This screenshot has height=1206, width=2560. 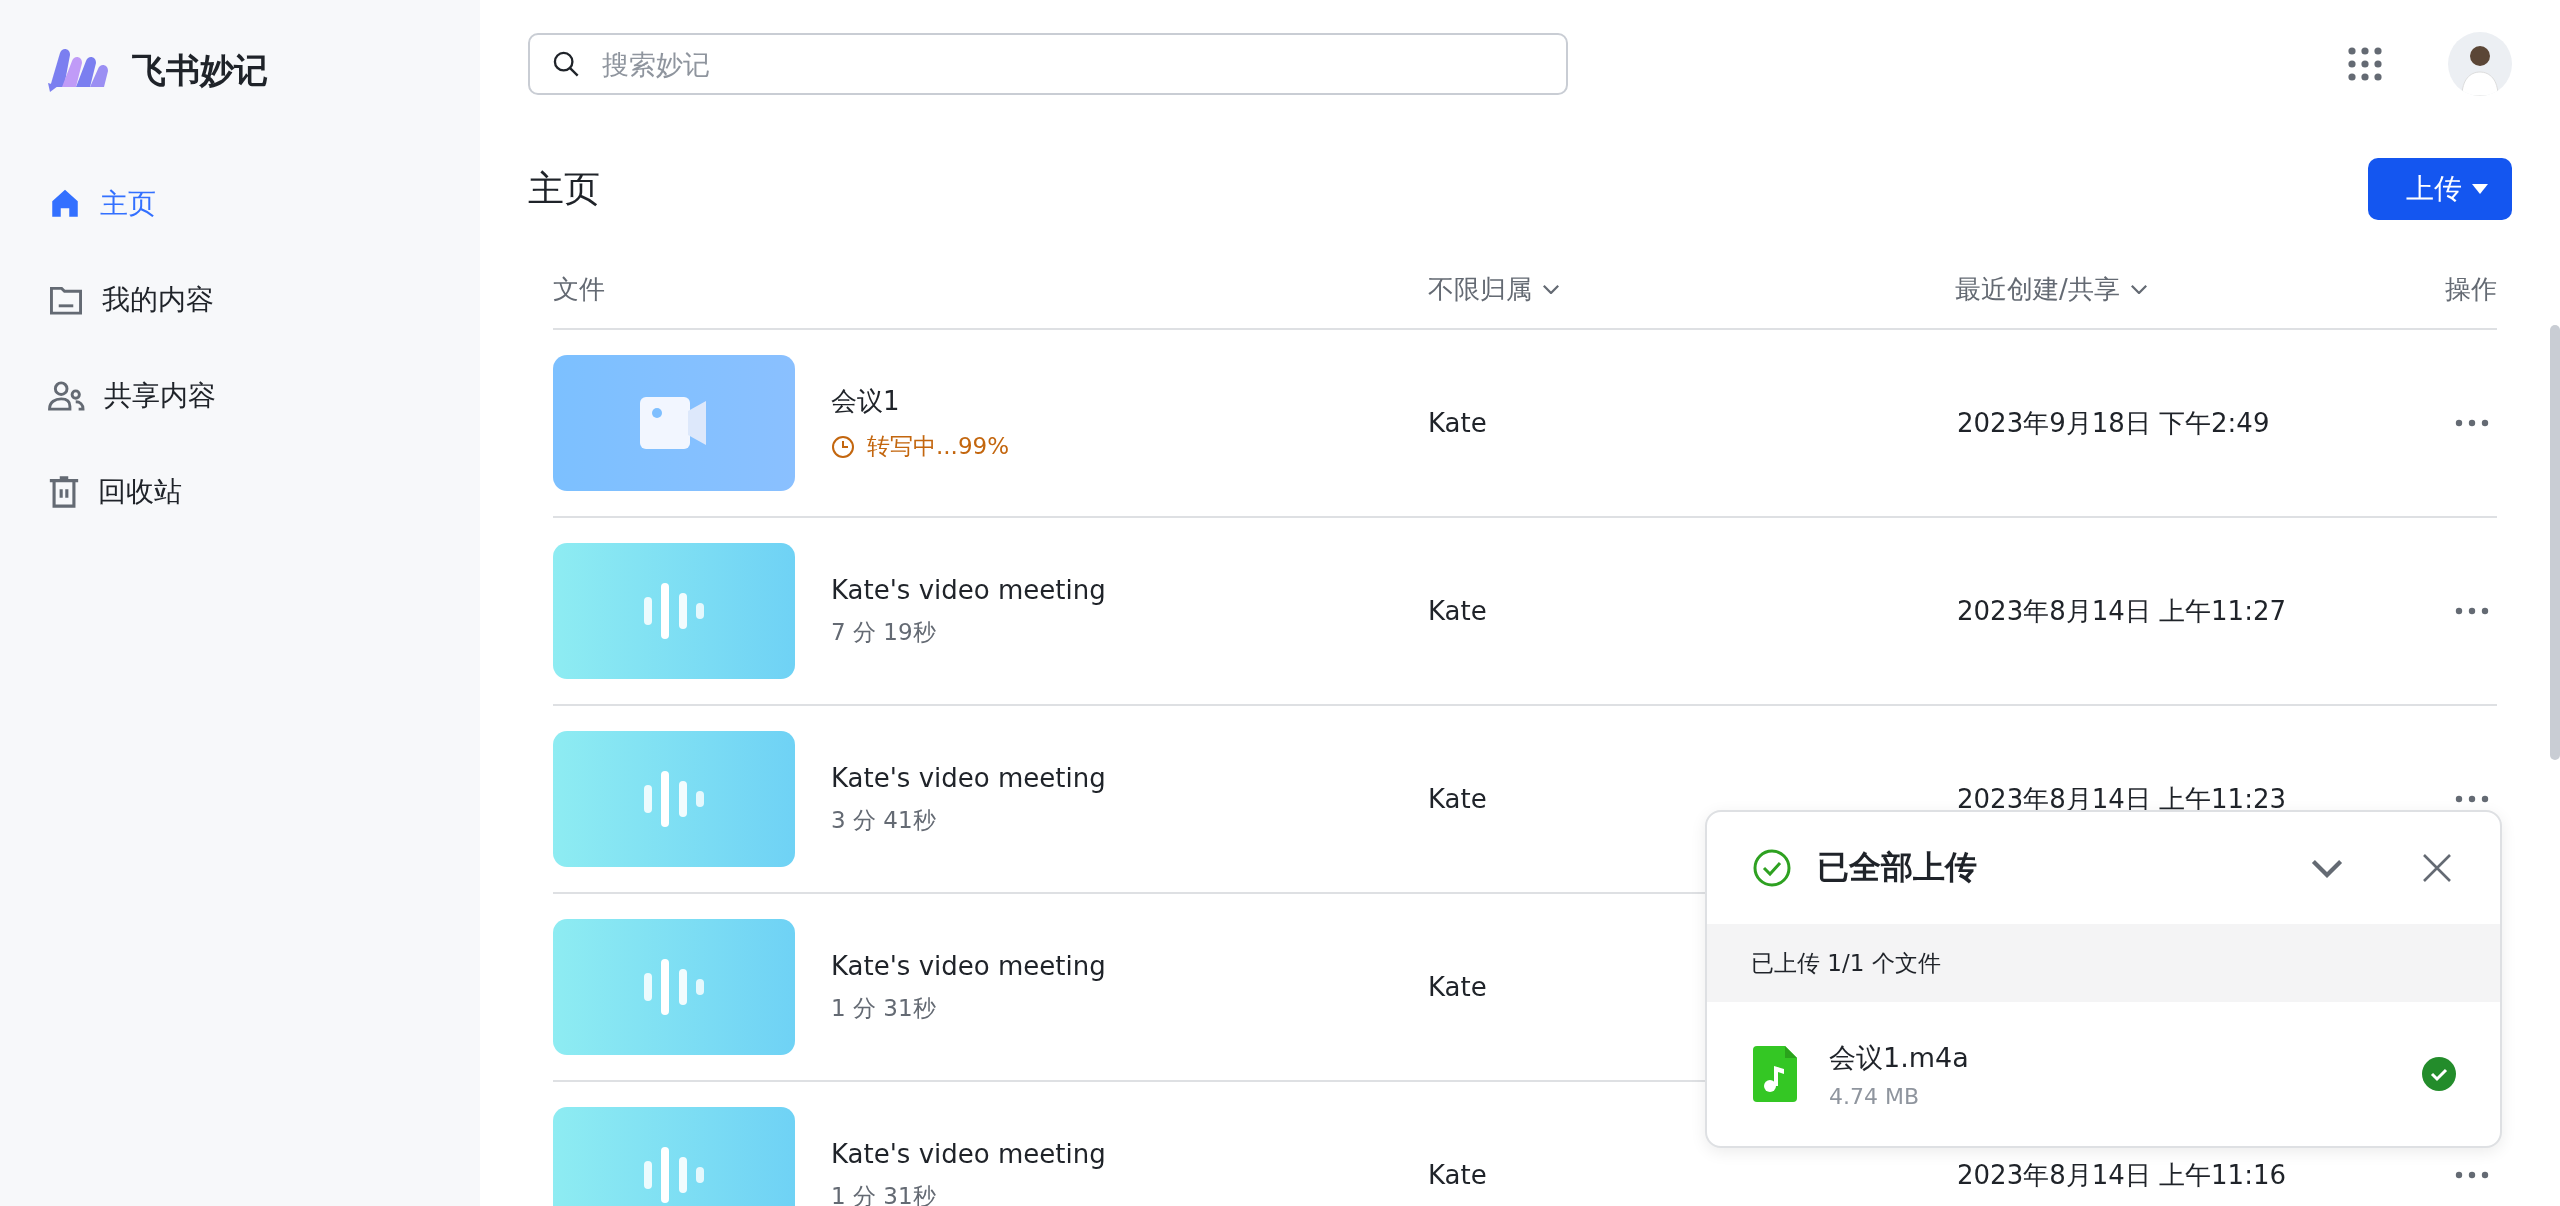 I want to click on search-field: 搜索妙记, so click(x=1048, y=64).